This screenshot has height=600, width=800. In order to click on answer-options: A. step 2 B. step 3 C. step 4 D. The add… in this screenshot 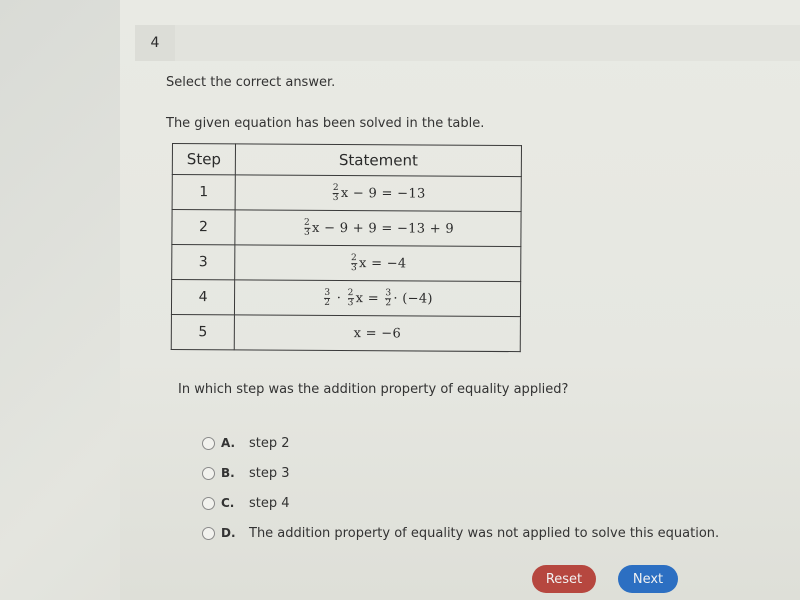, I will do `click(460, 488)`.